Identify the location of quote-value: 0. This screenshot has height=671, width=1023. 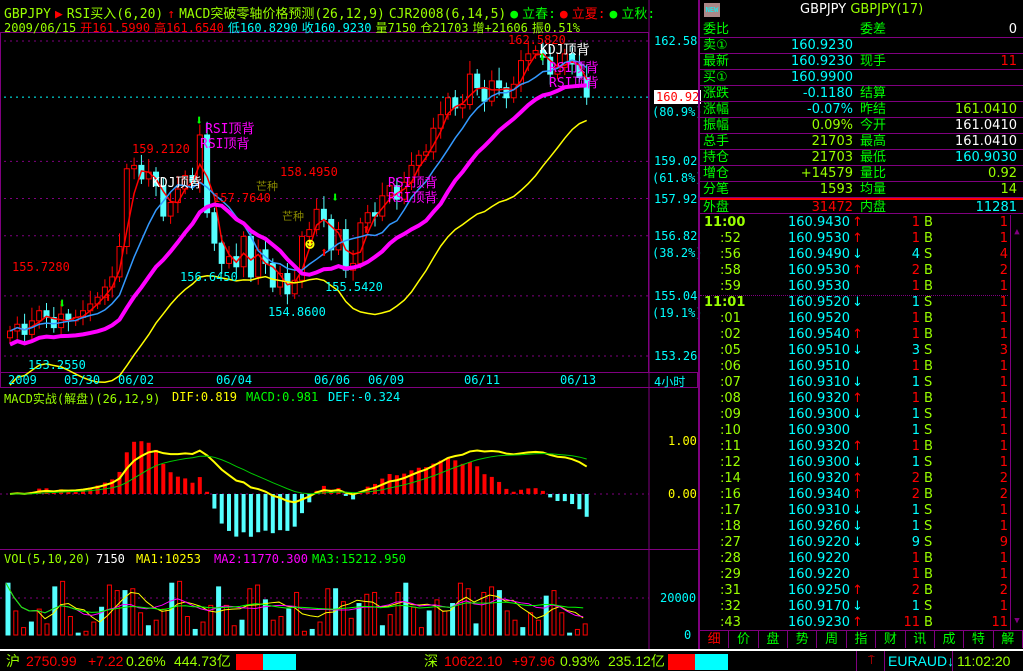
(1012, 29).